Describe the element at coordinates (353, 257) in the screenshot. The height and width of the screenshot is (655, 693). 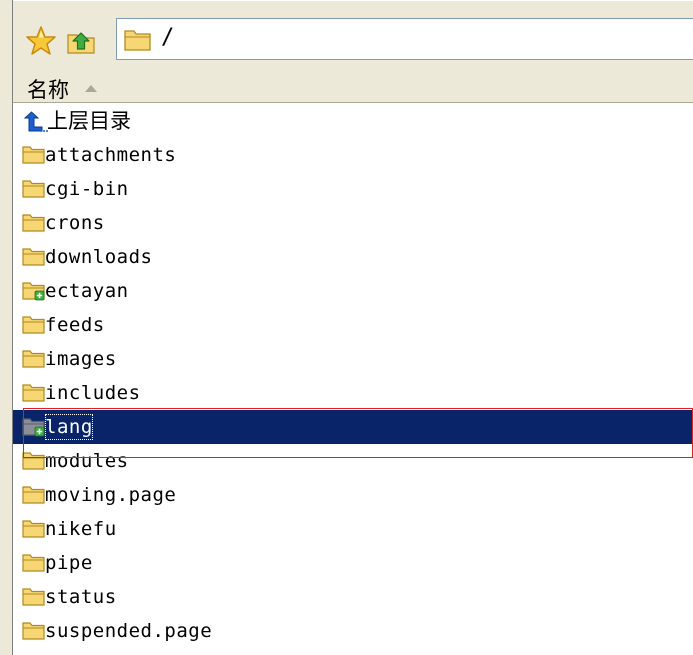
I see `folder-row: downloads` at that location.